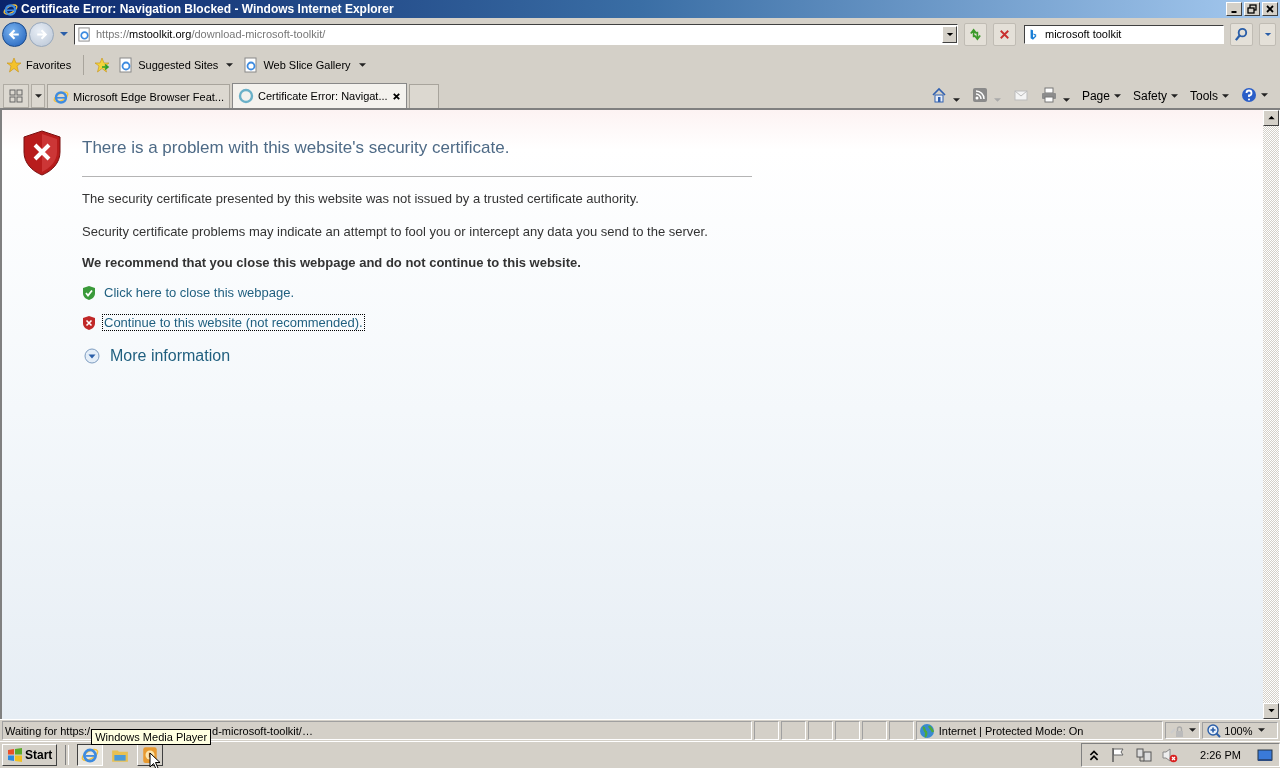 The image size is (1280, 768). I want to click on page-heading: There is a problem with this website's security certificate., so click(296, 148).